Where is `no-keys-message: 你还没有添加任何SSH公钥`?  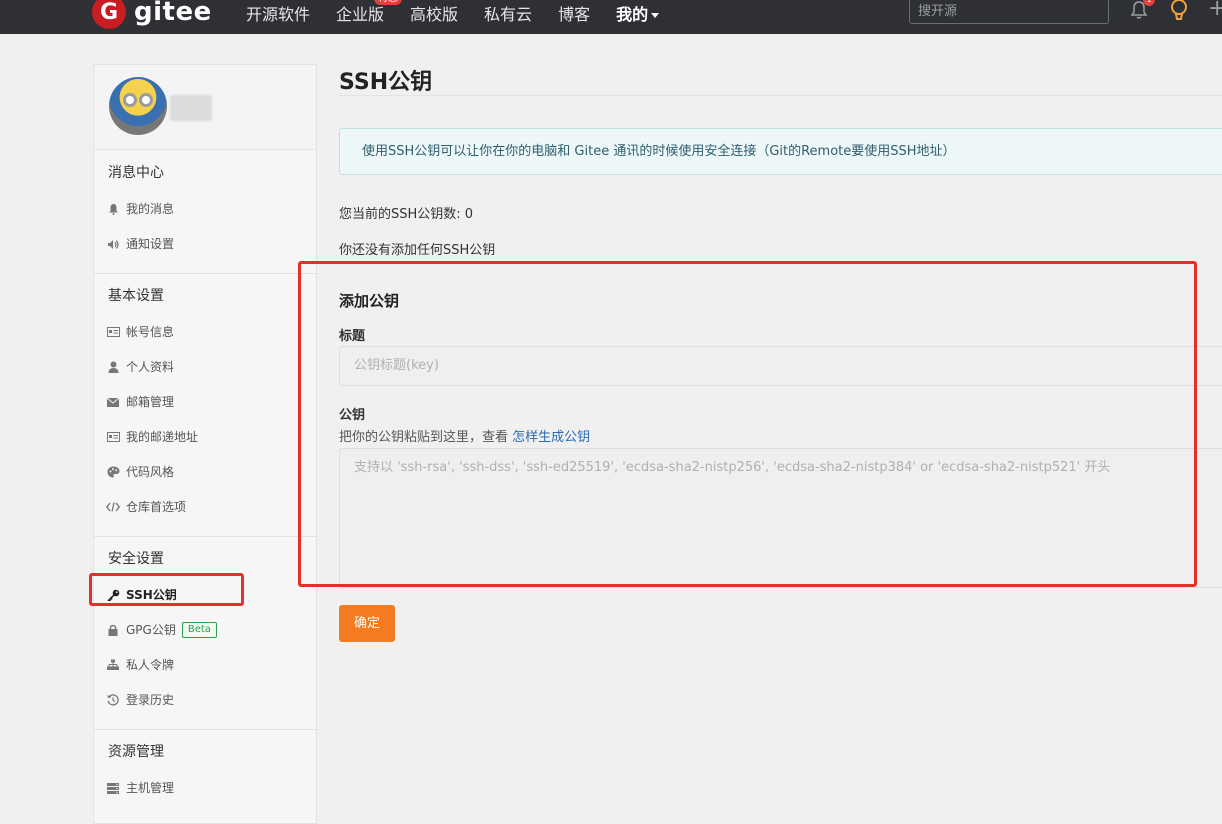 no-keys-message: 你还没有添加任何SSH公钥 is located at coordinates (417, 250).